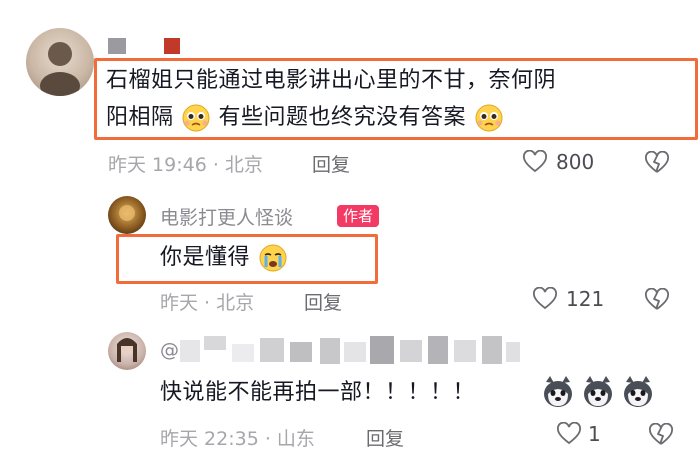 This screenshot has height=463, width=700. Describe the element at coordinates (60, 69) in the screenshot. I see `avatar-person-image` at that location.